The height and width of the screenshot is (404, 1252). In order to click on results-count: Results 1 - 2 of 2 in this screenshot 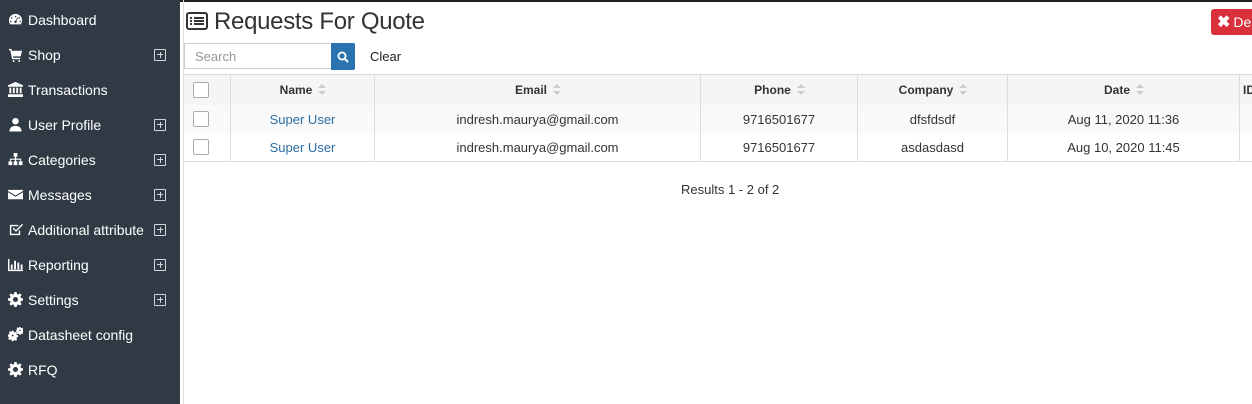, I will do `click(730, 189)`.